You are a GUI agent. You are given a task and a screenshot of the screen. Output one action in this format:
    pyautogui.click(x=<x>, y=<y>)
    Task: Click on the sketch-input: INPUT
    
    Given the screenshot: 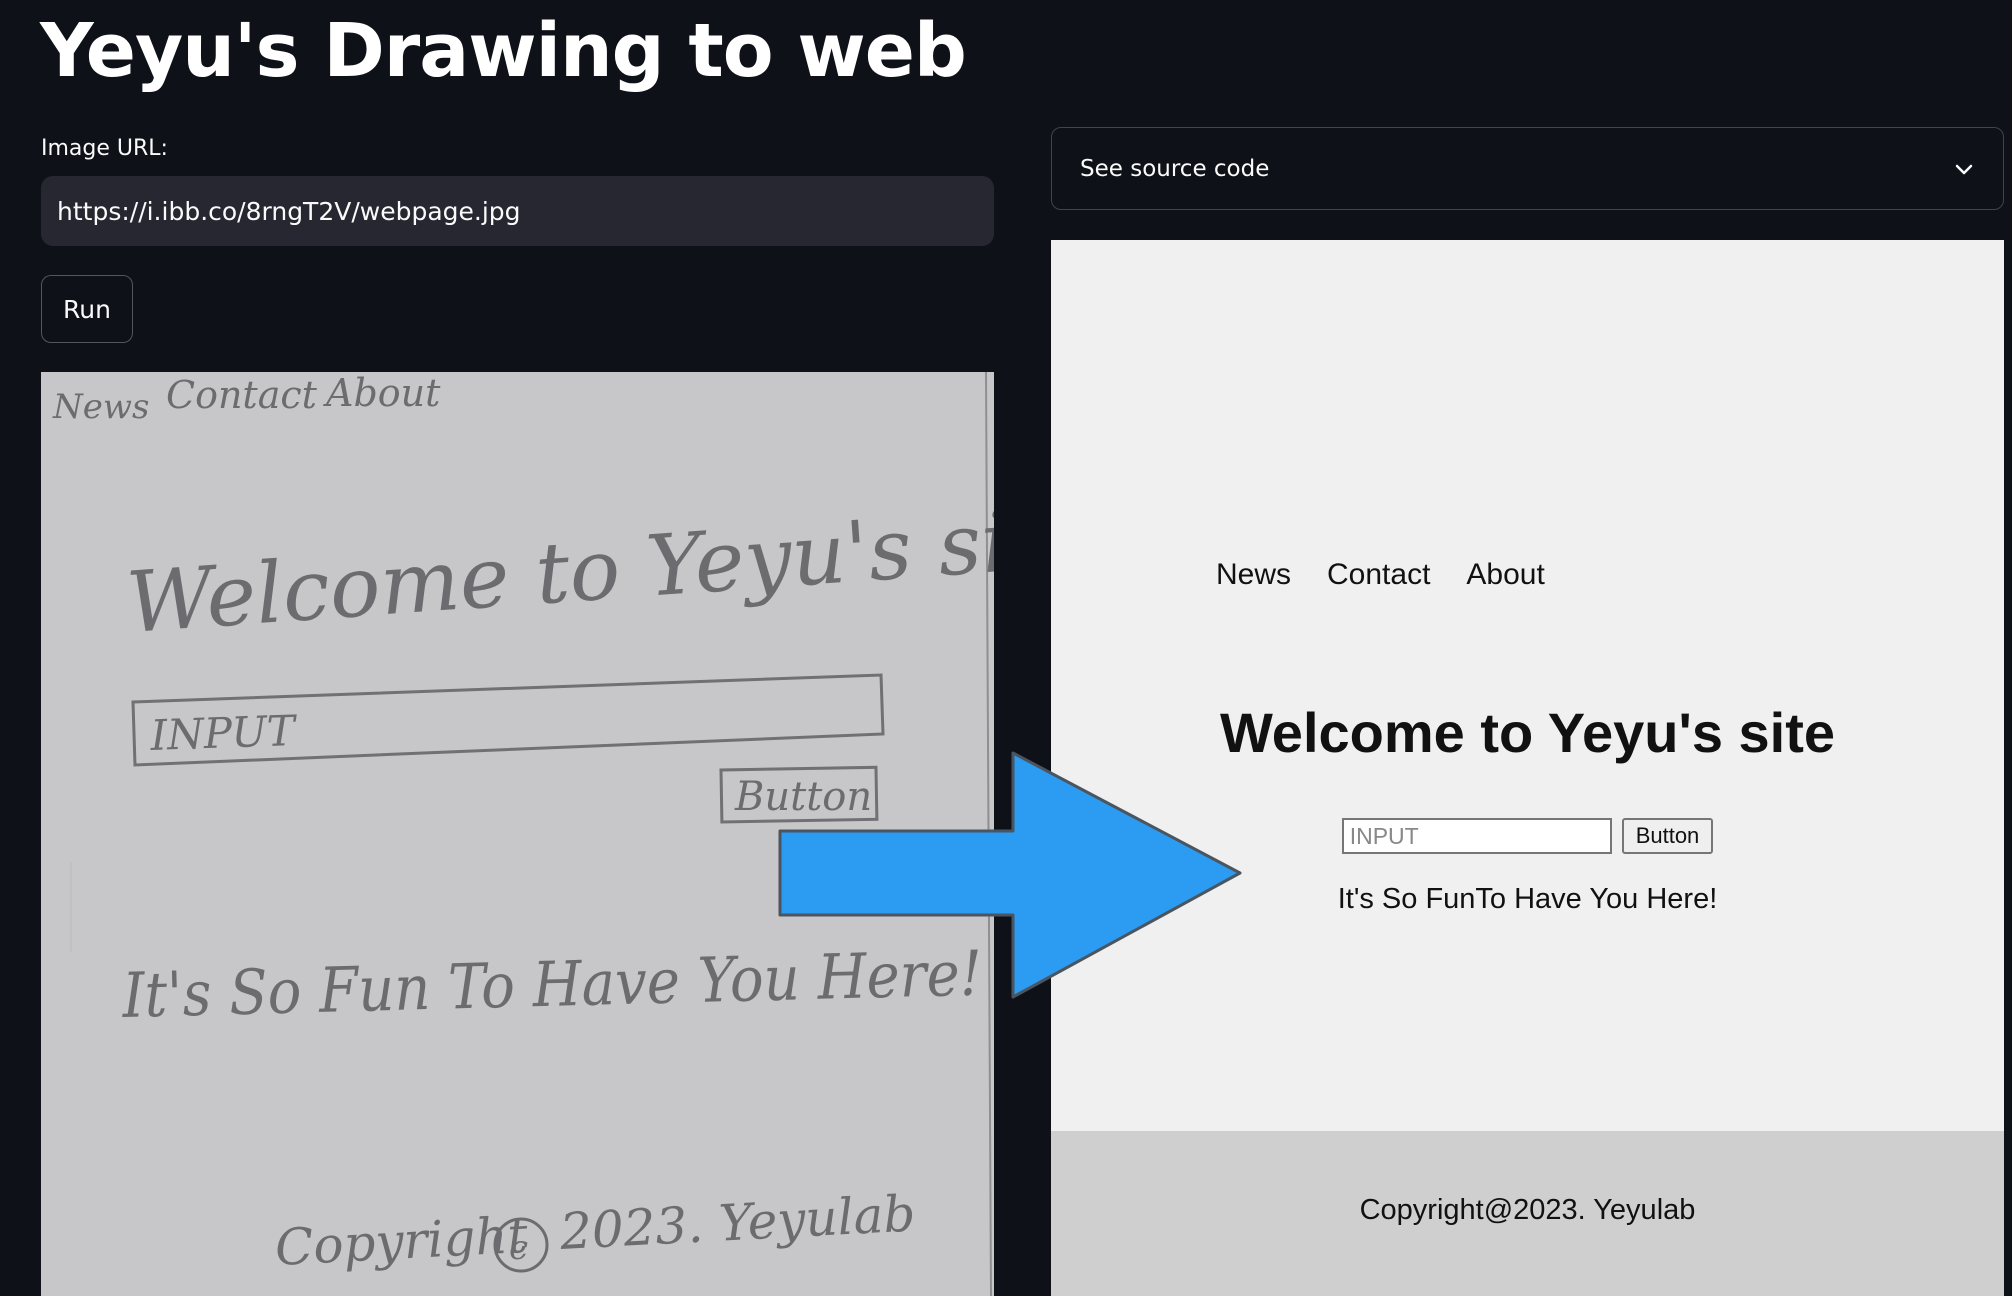 What is the action you would take?
    pyautogui.click(x=224, y=733)
    